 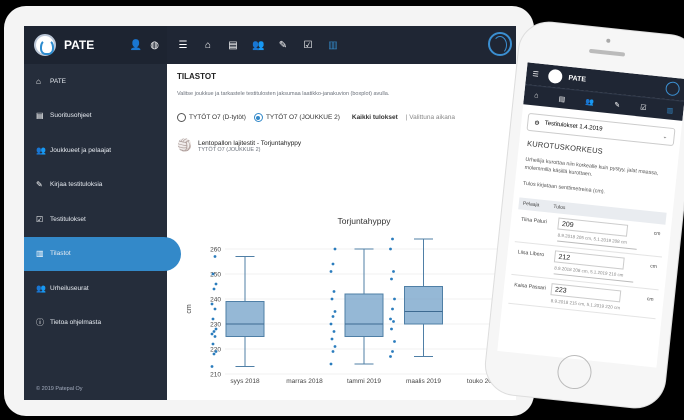 I want to click on phone-speaker, so click(x=607, y=52).